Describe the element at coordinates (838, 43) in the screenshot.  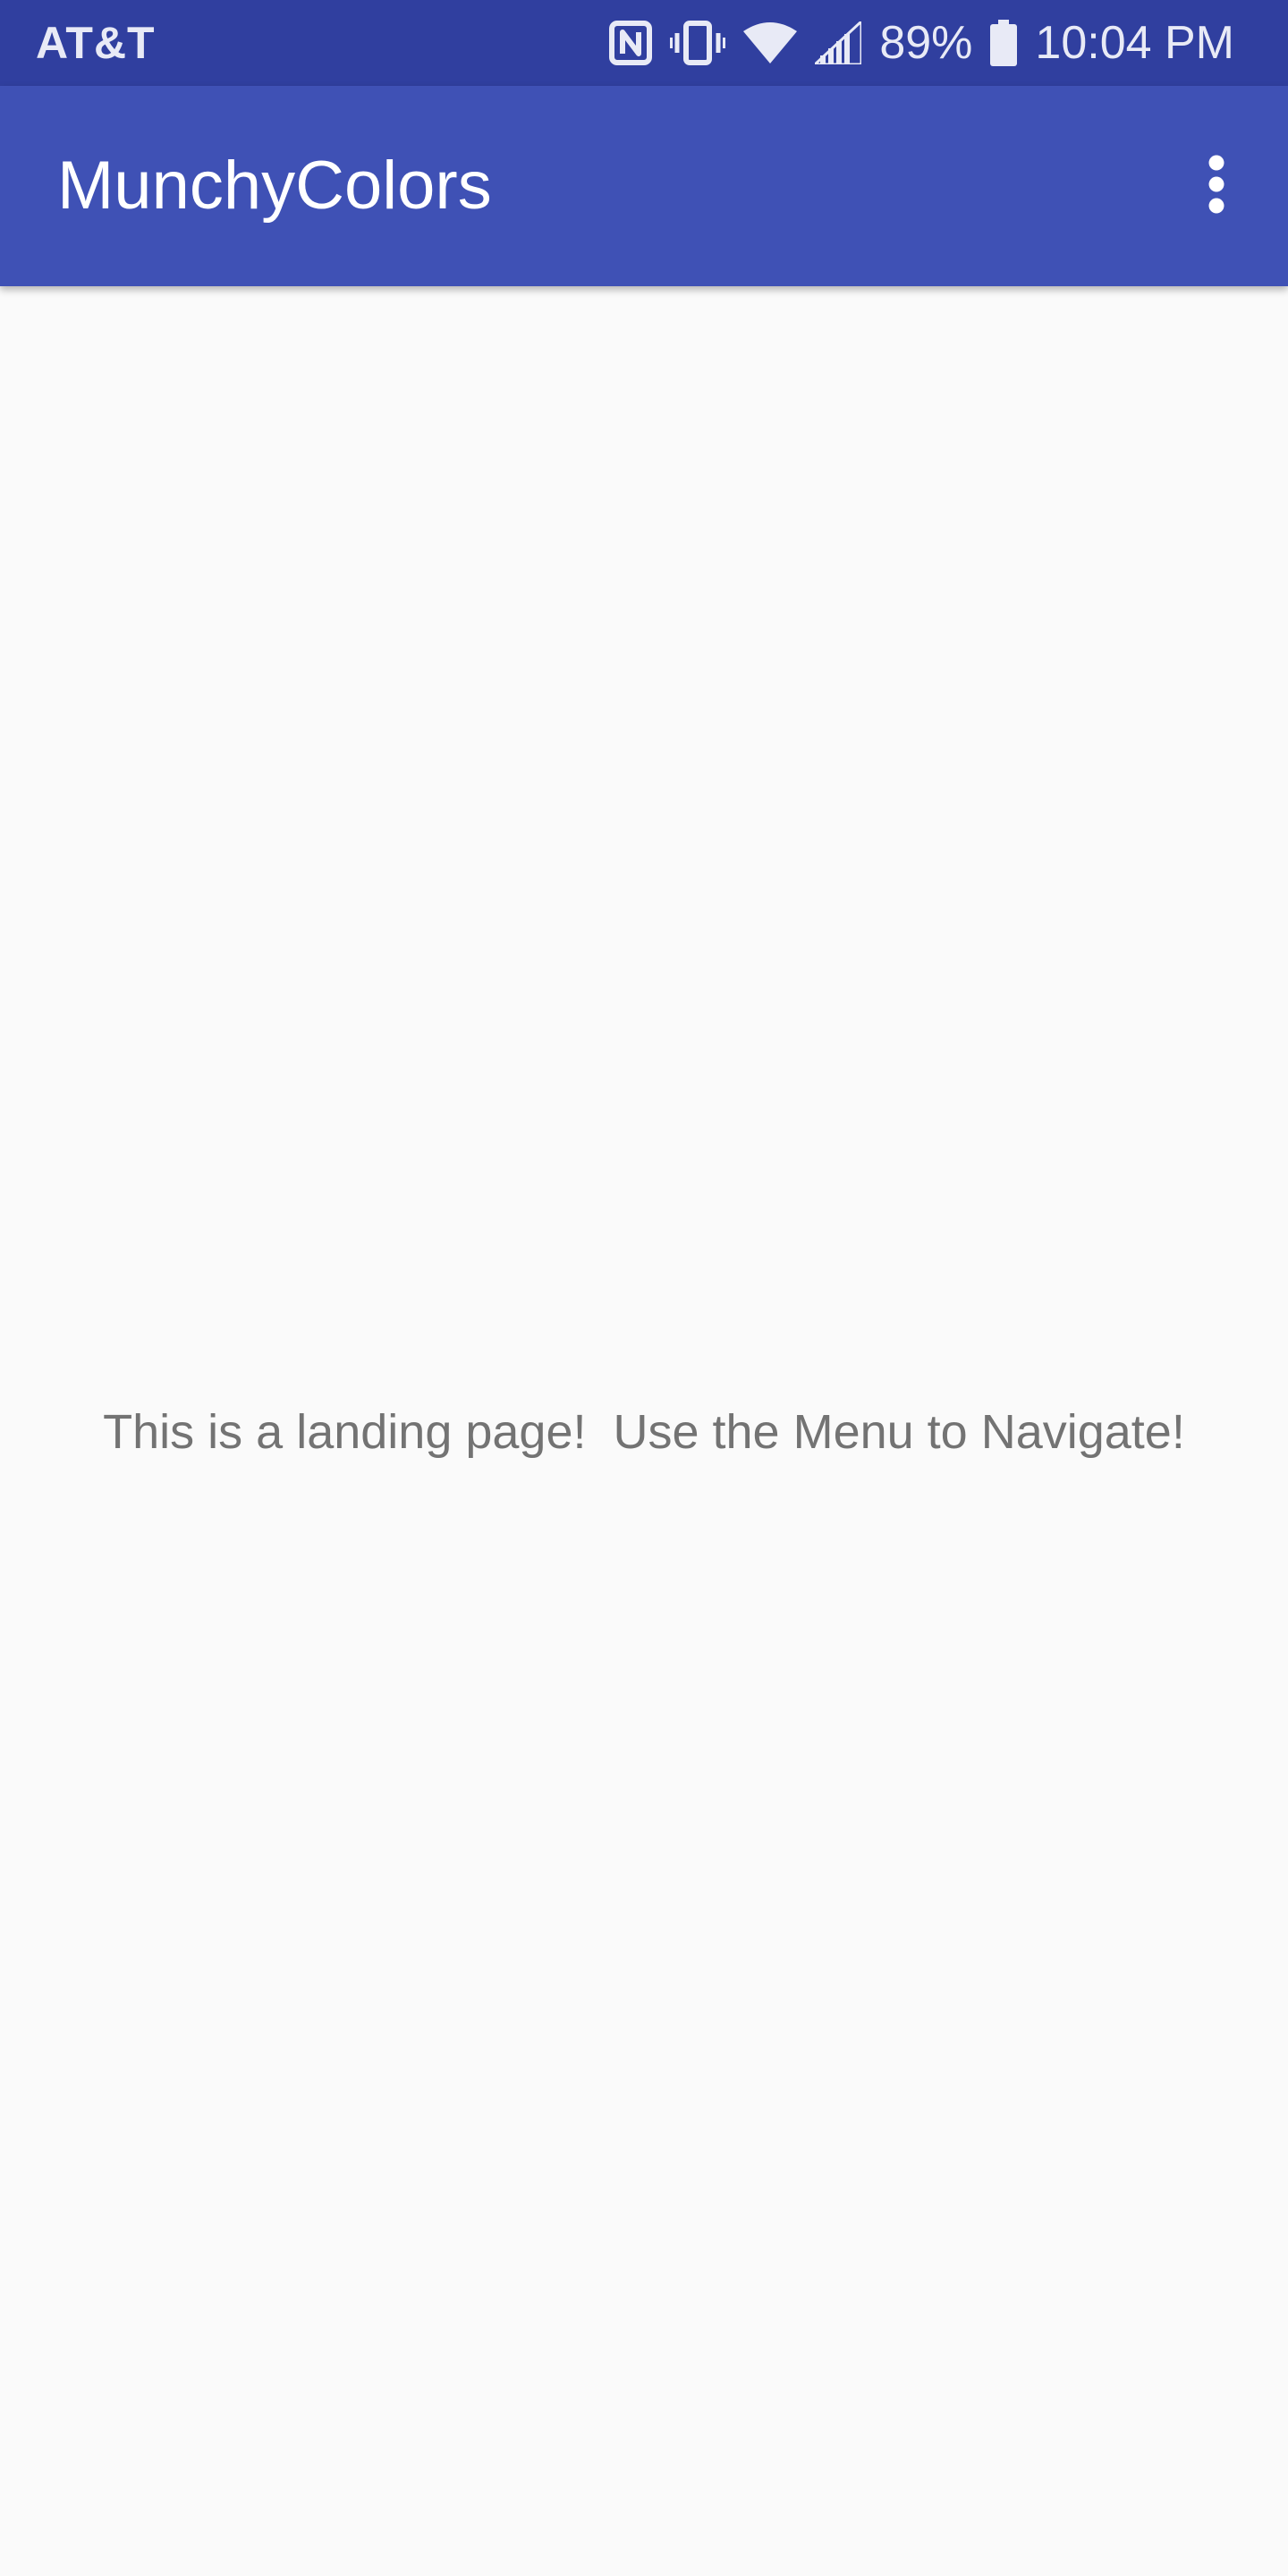
I see `signal-icon` at that location.